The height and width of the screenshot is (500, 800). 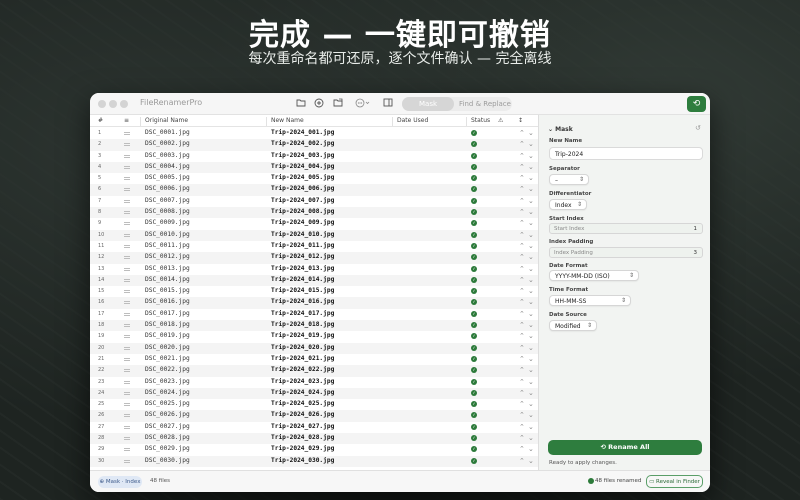 I want to click on start-index-field: Start Index 1, so click(x=626, y=228).